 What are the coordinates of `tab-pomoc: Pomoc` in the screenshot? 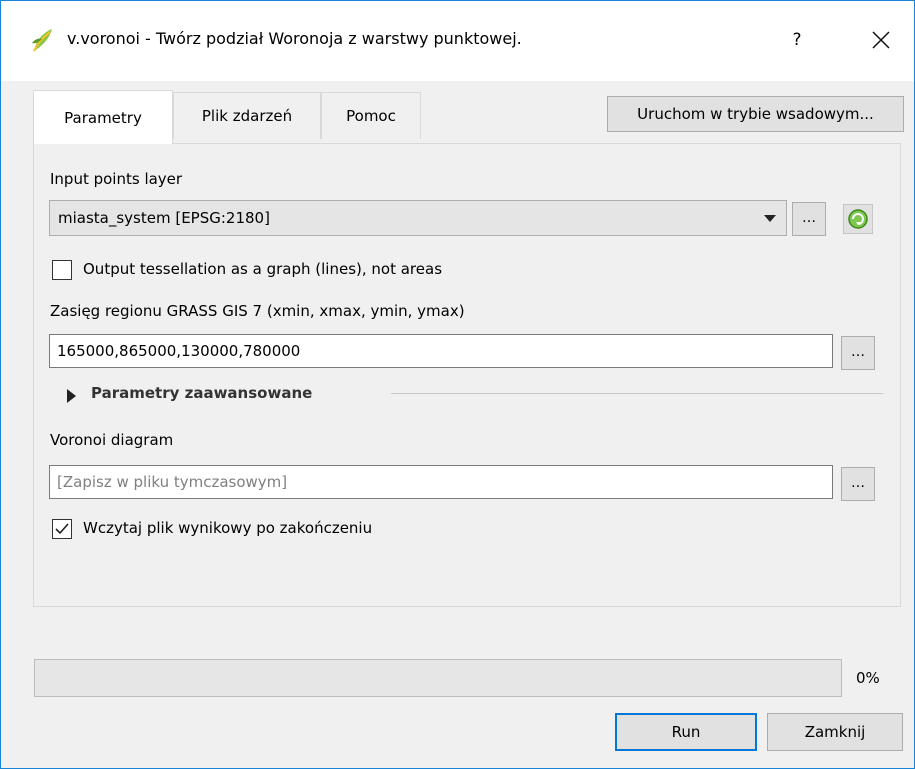 It's located at (371, 115).